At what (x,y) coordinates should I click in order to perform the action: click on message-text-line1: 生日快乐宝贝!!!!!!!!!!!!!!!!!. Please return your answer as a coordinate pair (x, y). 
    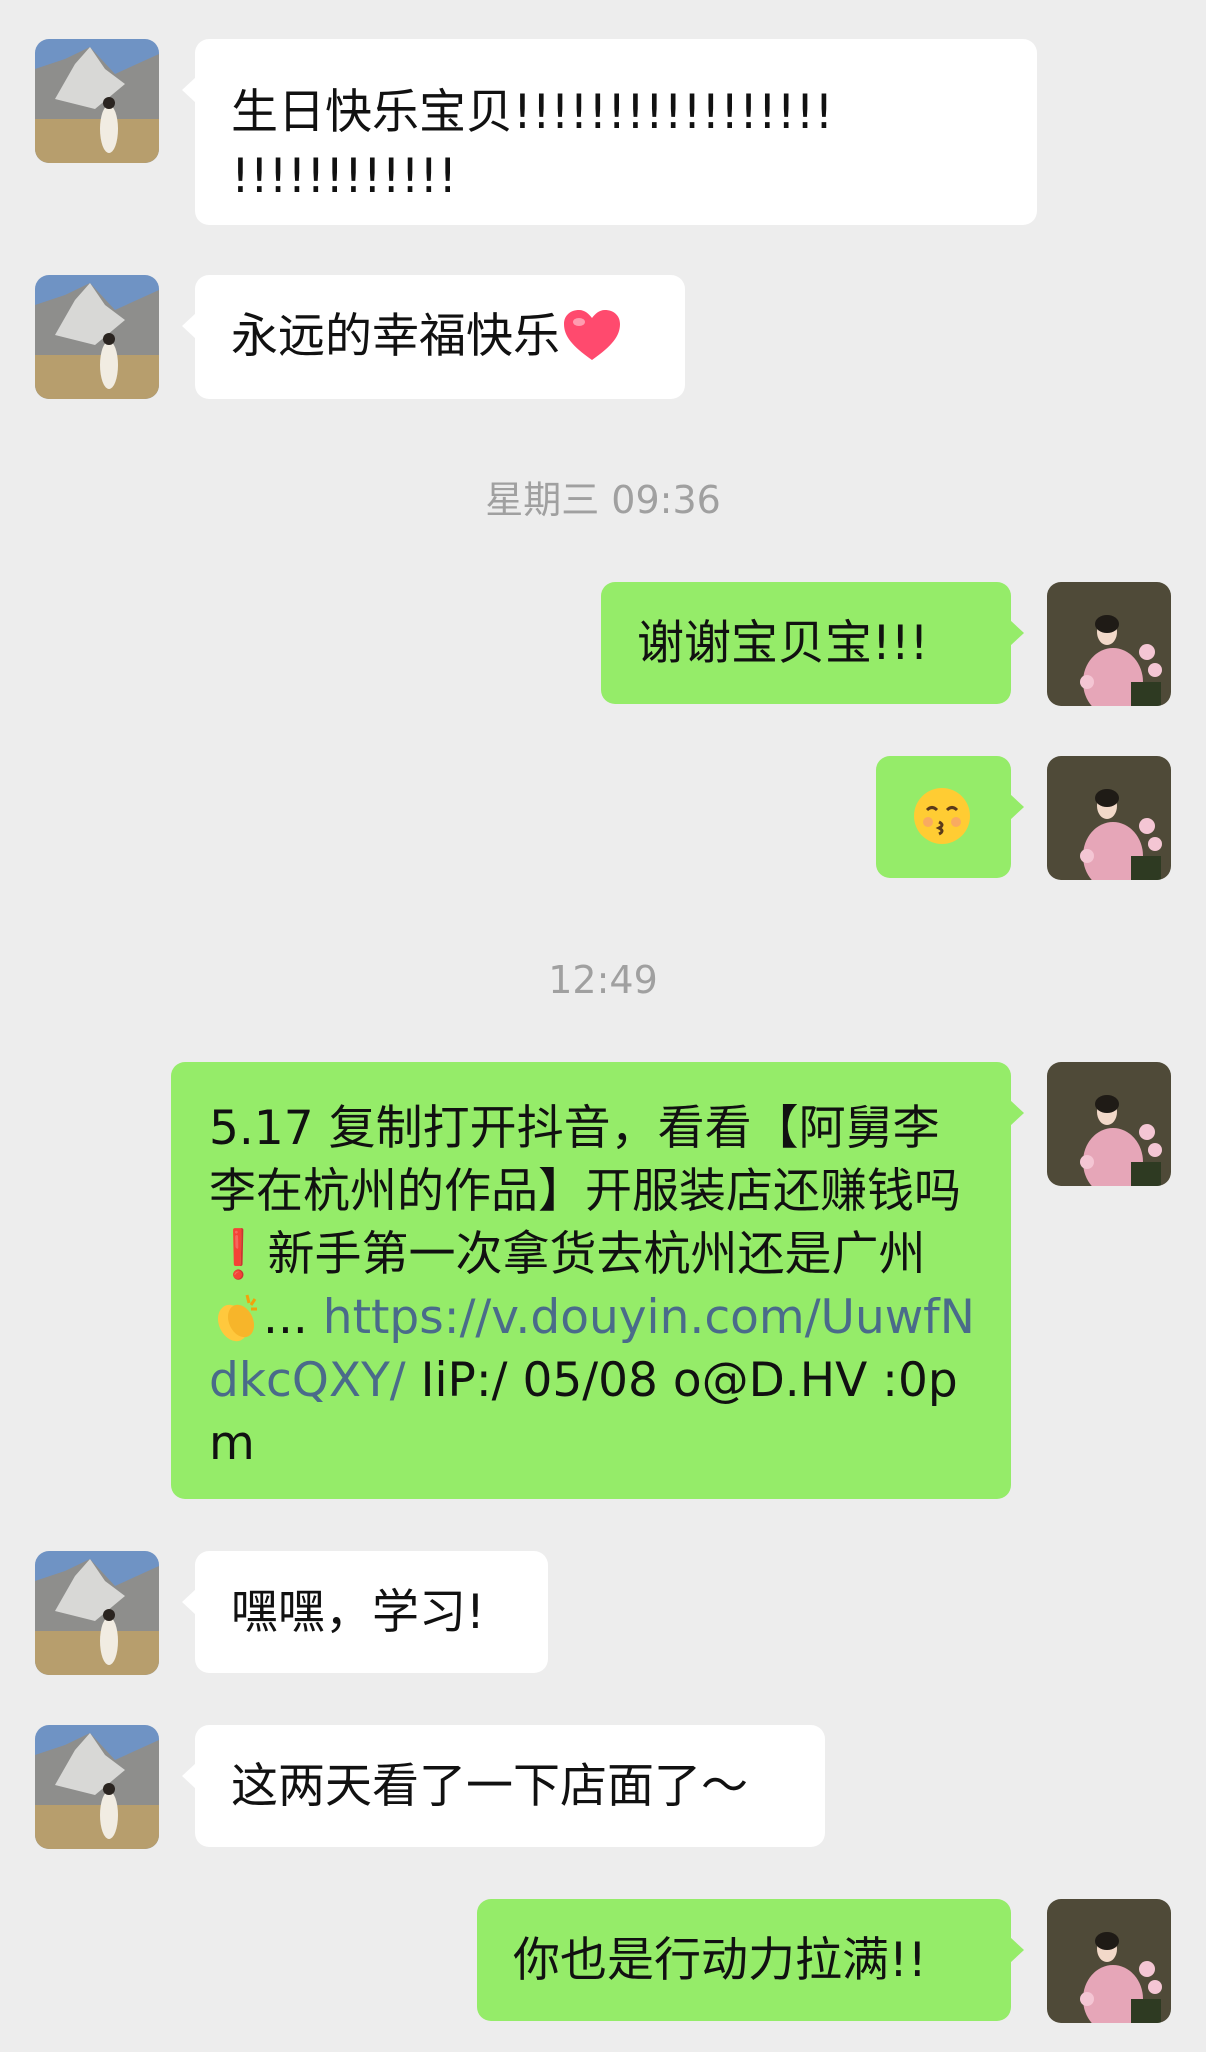
    Looking at the image, I should click on (532, 112).